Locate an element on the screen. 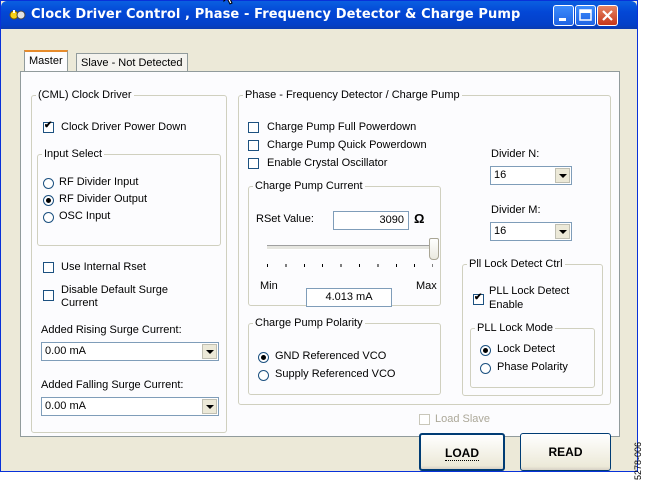  supply-referenced-vco-label: Supply Referenced VCO is located at coordinates (335, 374).